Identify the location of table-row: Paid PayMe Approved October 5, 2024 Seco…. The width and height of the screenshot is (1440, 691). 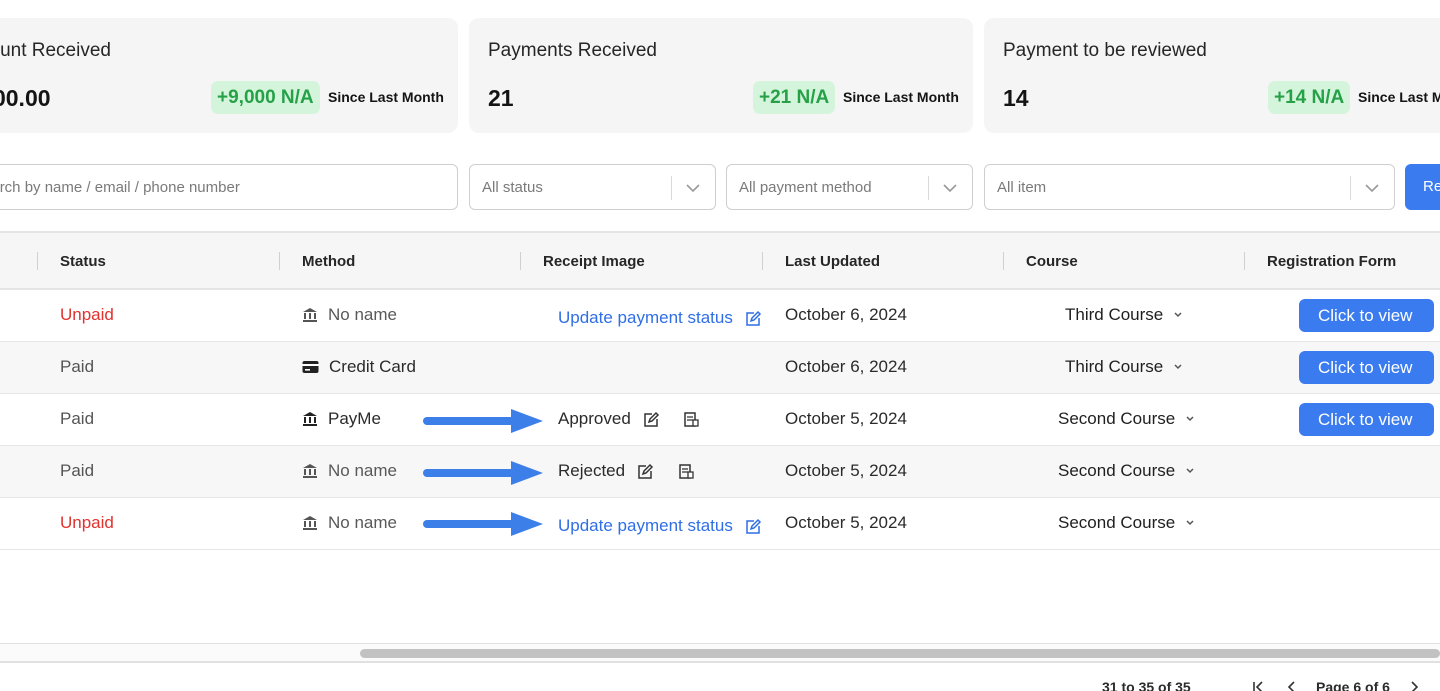
(720, 420).